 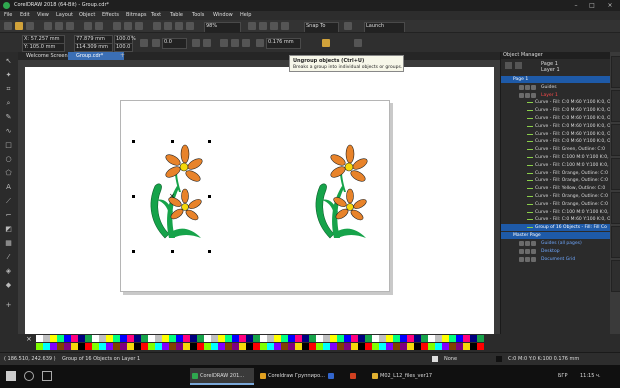 What do you see at coordinates (527, 87) in the screenshot?
I see `printer-icon` at bounding box center [527, 87].